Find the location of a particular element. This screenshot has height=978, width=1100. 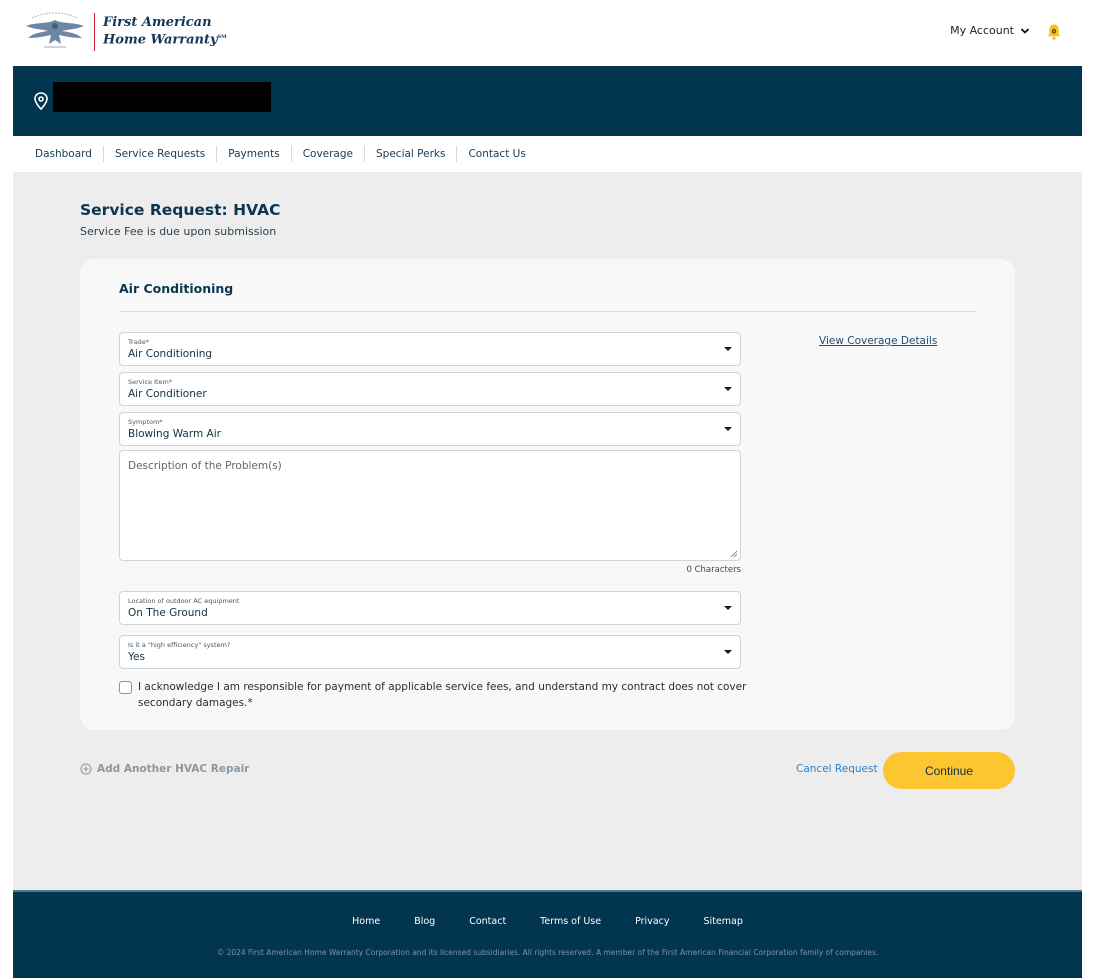

logo-divider is located at coordinates (94, 32).